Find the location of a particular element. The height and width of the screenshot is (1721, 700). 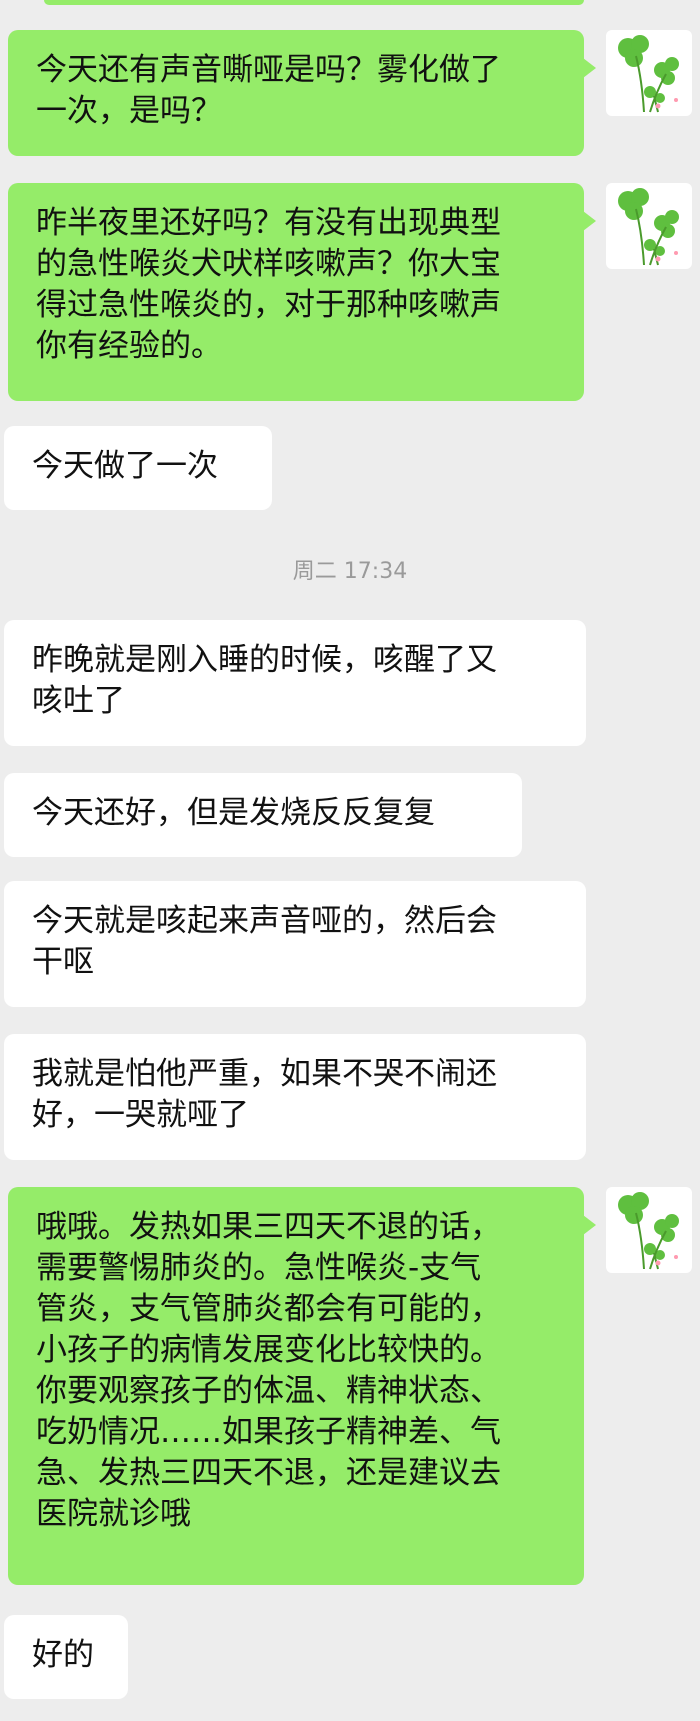

message-bubble-incoming: 今天还好，但是发烧反反复复 is located at coordinates (263, 815).